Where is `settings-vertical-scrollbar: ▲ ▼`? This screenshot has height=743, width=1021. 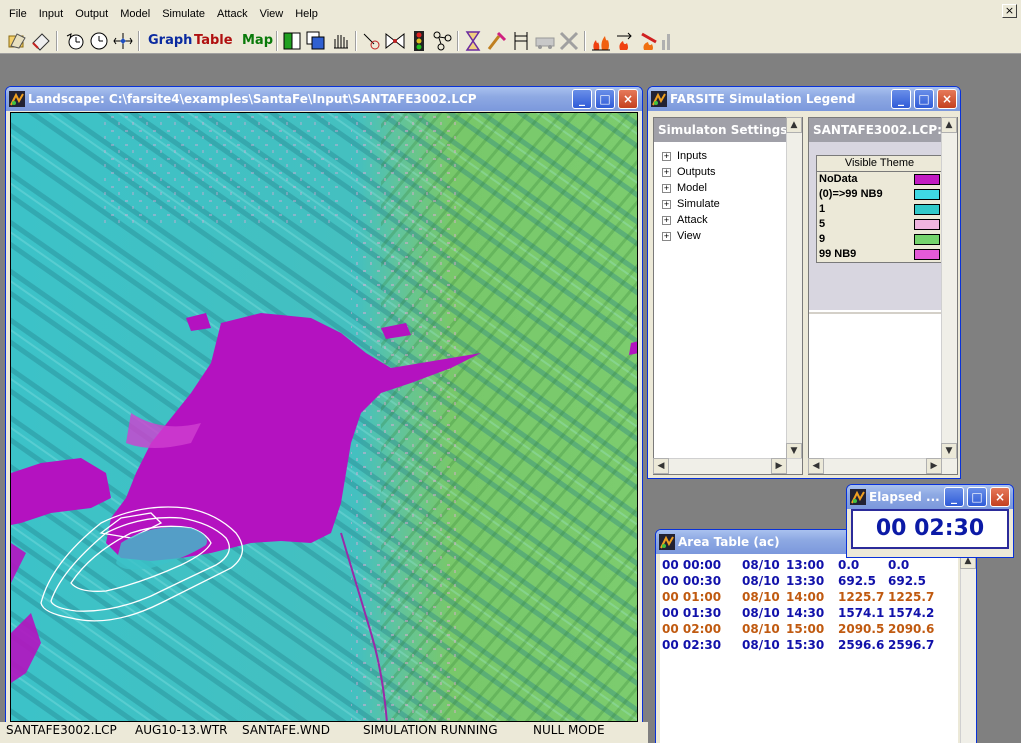 settings-vertical-scrollbar: ▲ ▼ is located at coordinates (794, 288).